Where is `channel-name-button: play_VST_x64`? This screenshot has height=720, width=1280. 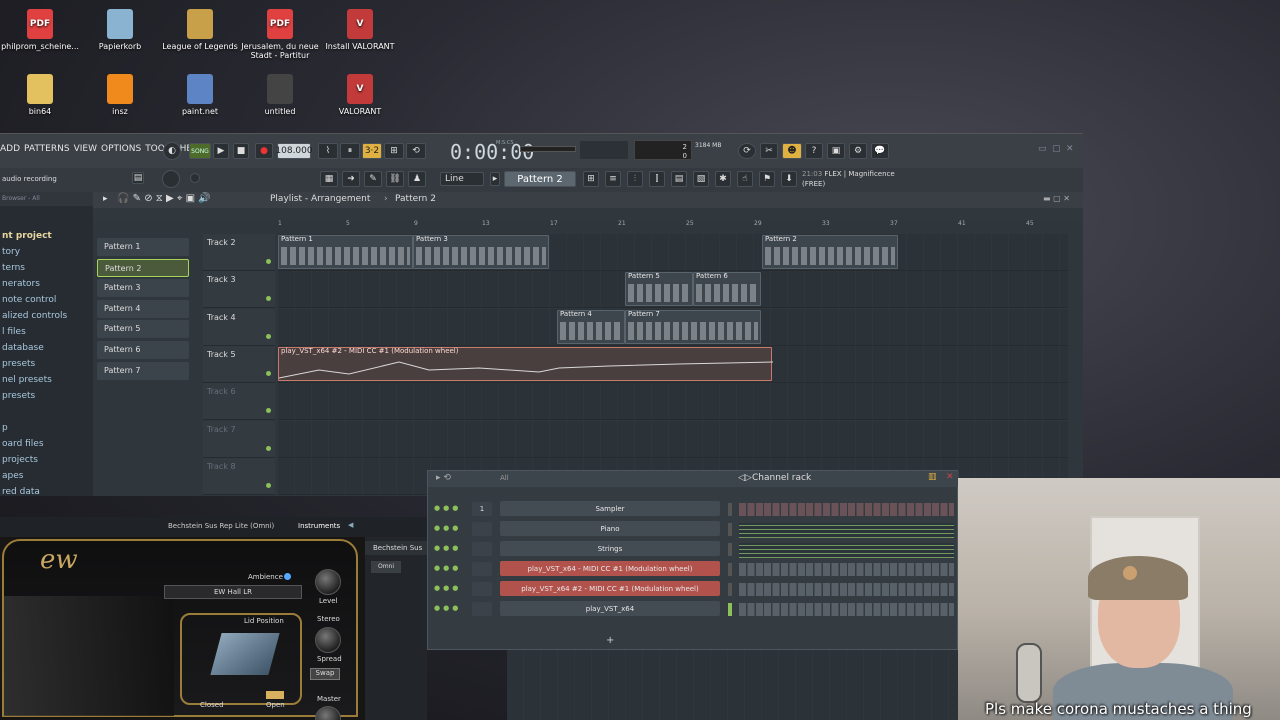
channel-name-button: play_VST_x64 is located at coordinates (610, 608).